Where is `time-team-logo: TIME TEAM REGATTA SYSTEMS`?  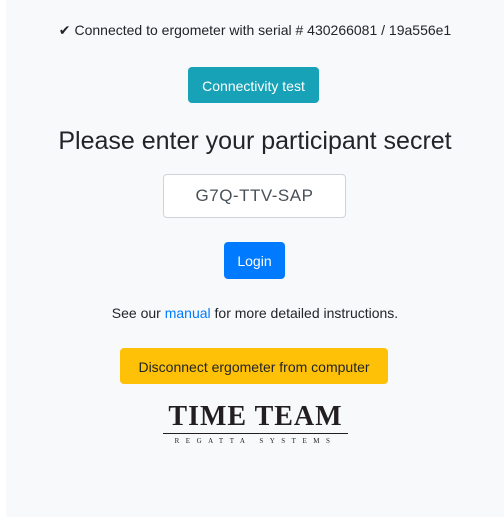
time-team-logo: TIME TEAM REGATTA SYSTEMS is located at coordinates (255, 426).